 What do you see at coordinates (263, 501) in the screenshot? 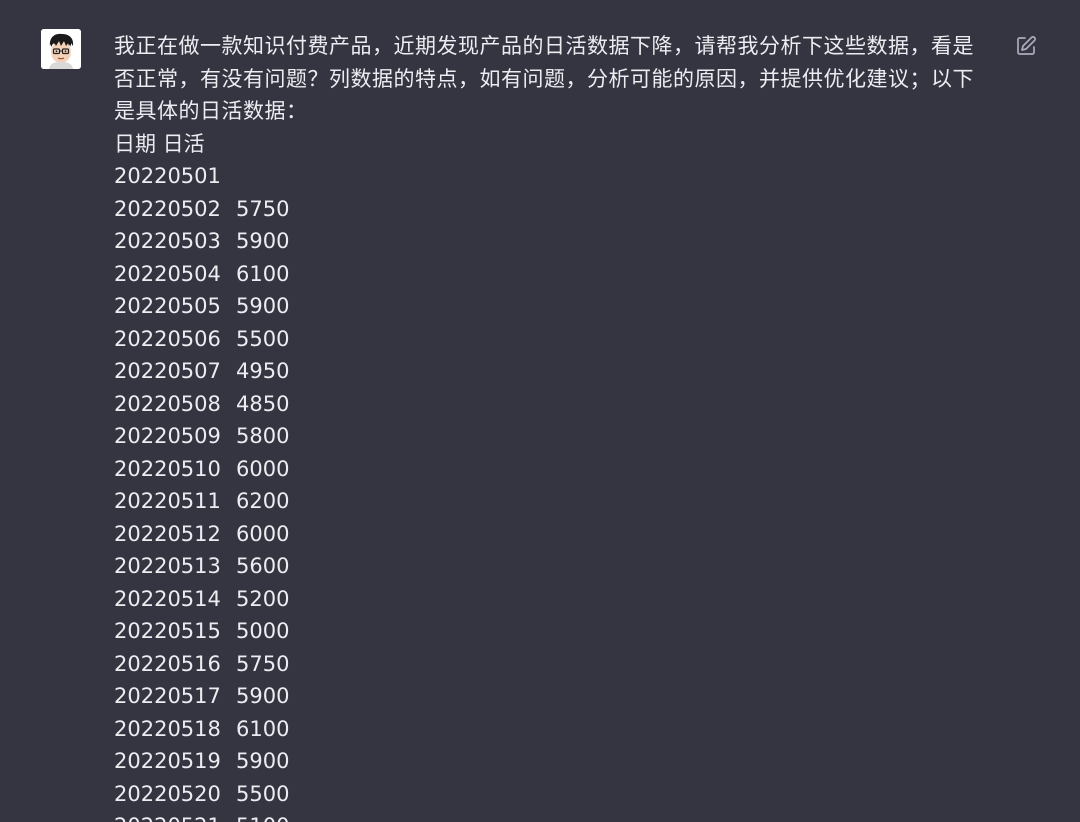
I see `row-value: 6200` at bounding box center [263, 501].